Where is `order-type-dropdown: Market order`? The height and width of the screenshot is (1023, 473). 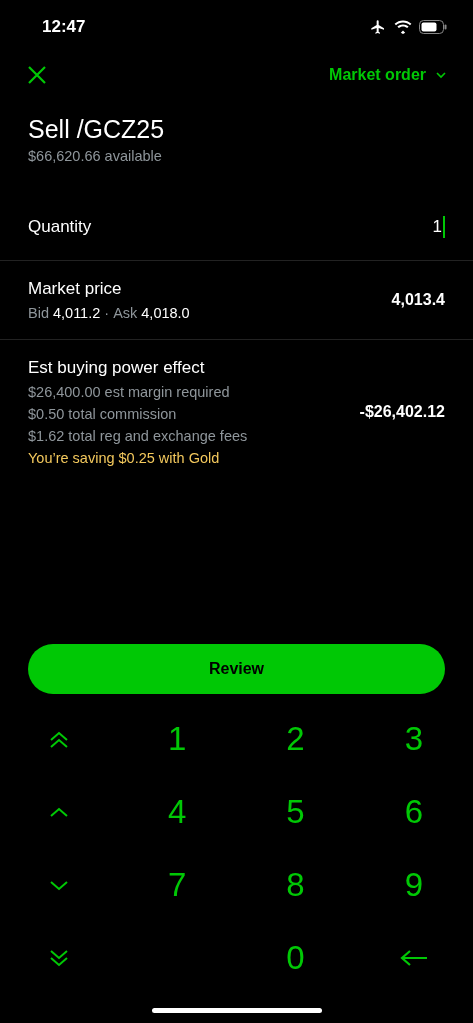 order-type-dropdown: Market order is located at coordinates (387, 75).